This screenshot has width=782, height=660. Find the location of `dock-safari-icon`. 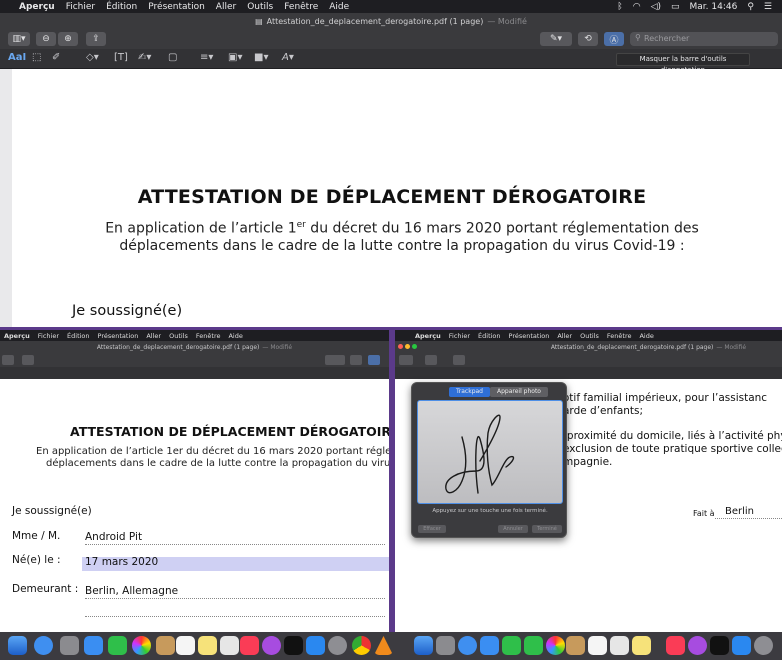

dock-safari-icon is located at coordinates (43, 645).